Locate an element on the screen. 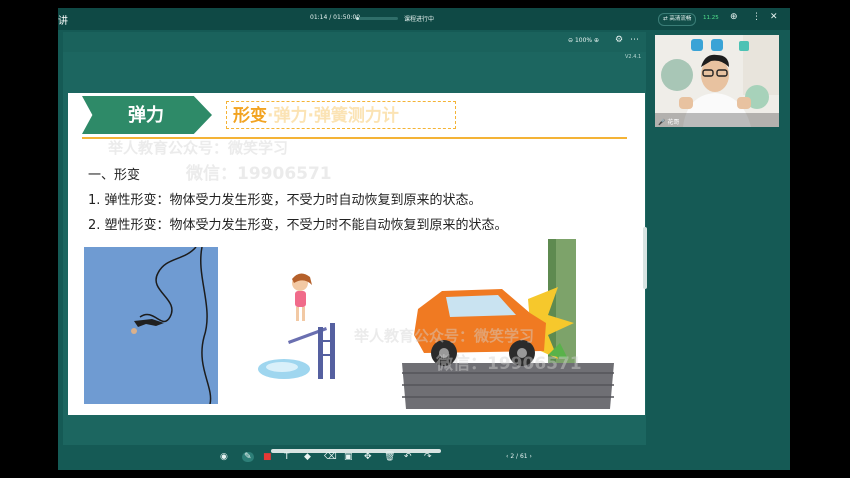 The height and width of the screenshot is (478, 850). undo-icon: ↶ is located at coordinates (408, 457).